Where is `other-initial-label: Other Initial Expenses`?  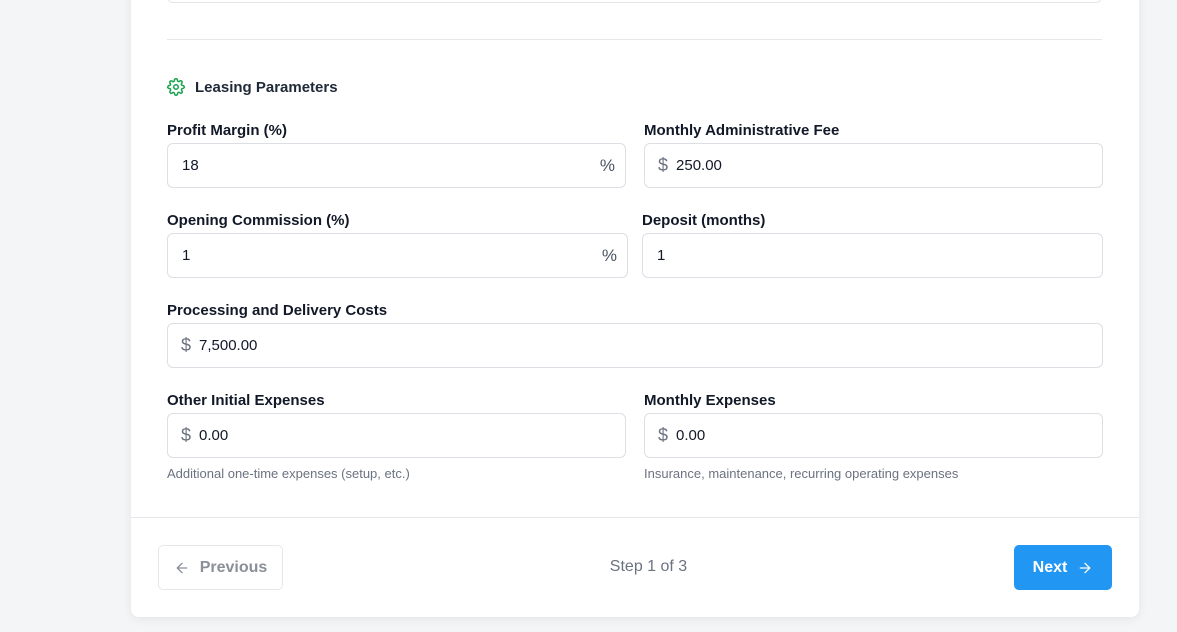 other-initial-label: Other Initial Expenses is located at coordinates (246, 400).